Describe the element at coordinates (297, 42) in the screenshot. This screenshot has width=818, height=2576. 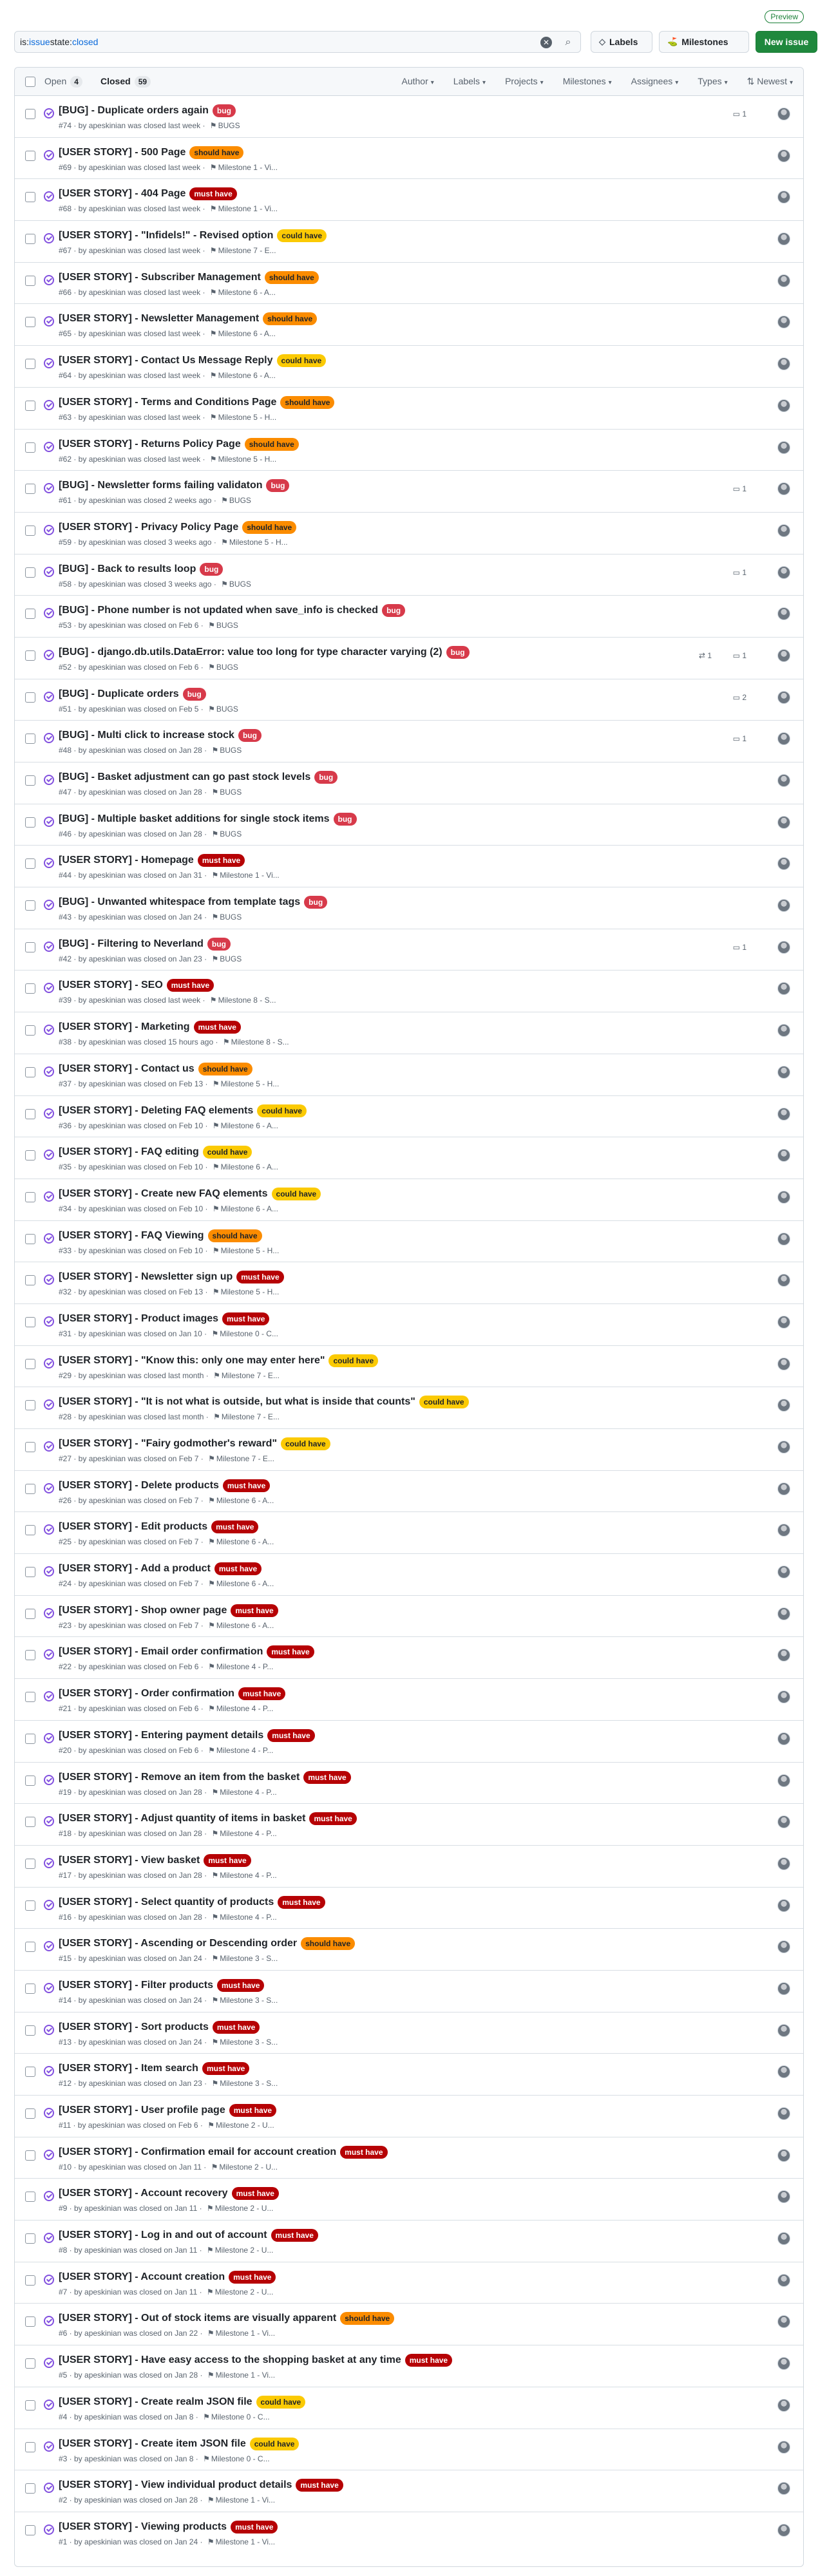
I see `search-input: is: issue state: closed ✕ ⌕` at that location.